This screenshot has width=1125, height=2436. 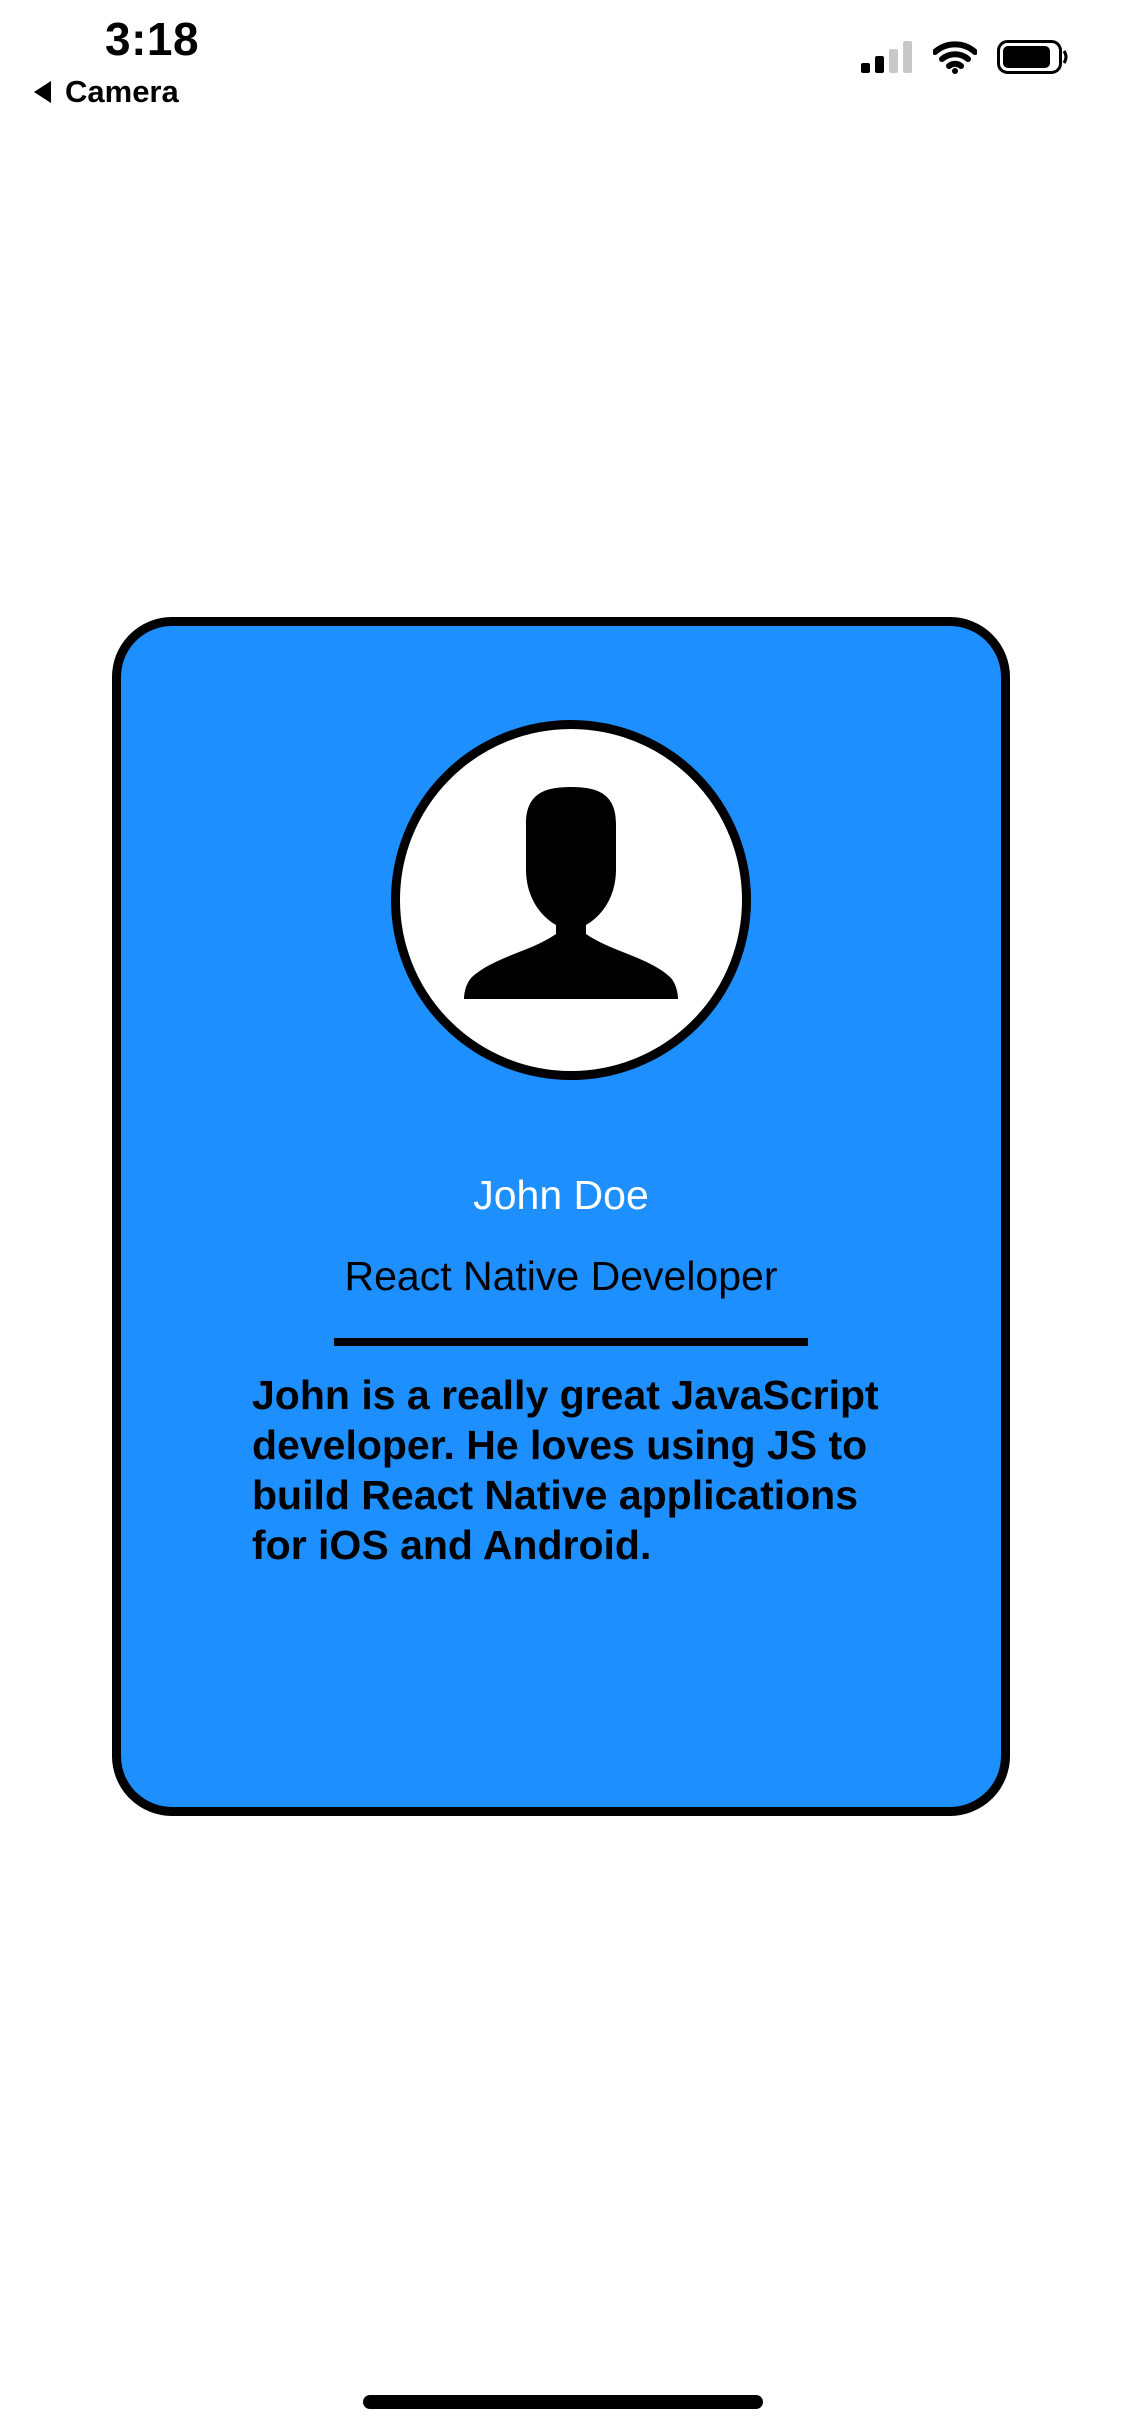 I want to click on divider, so click(x=571, y=1342).